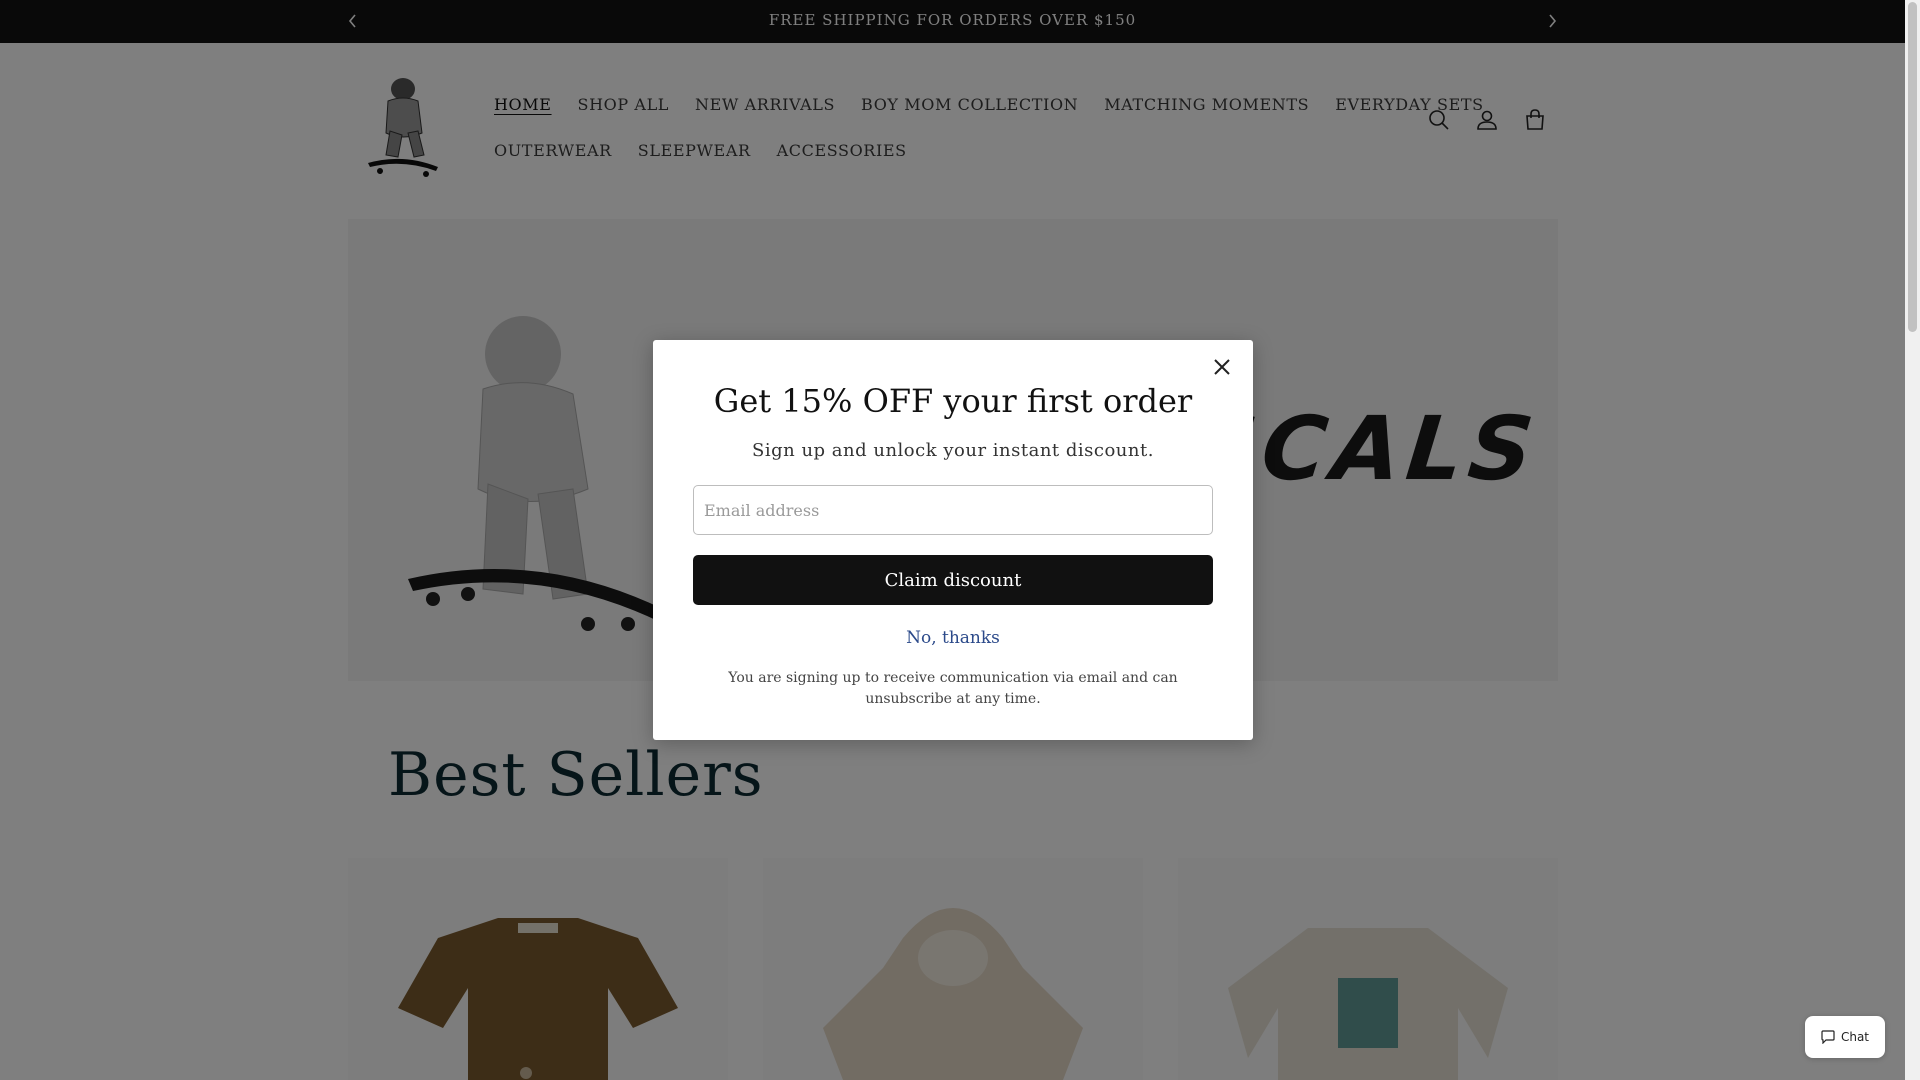 The height and width of the screenshot is (1080, 1920). I want to click on page-scrollbar, so click(1912, 540).